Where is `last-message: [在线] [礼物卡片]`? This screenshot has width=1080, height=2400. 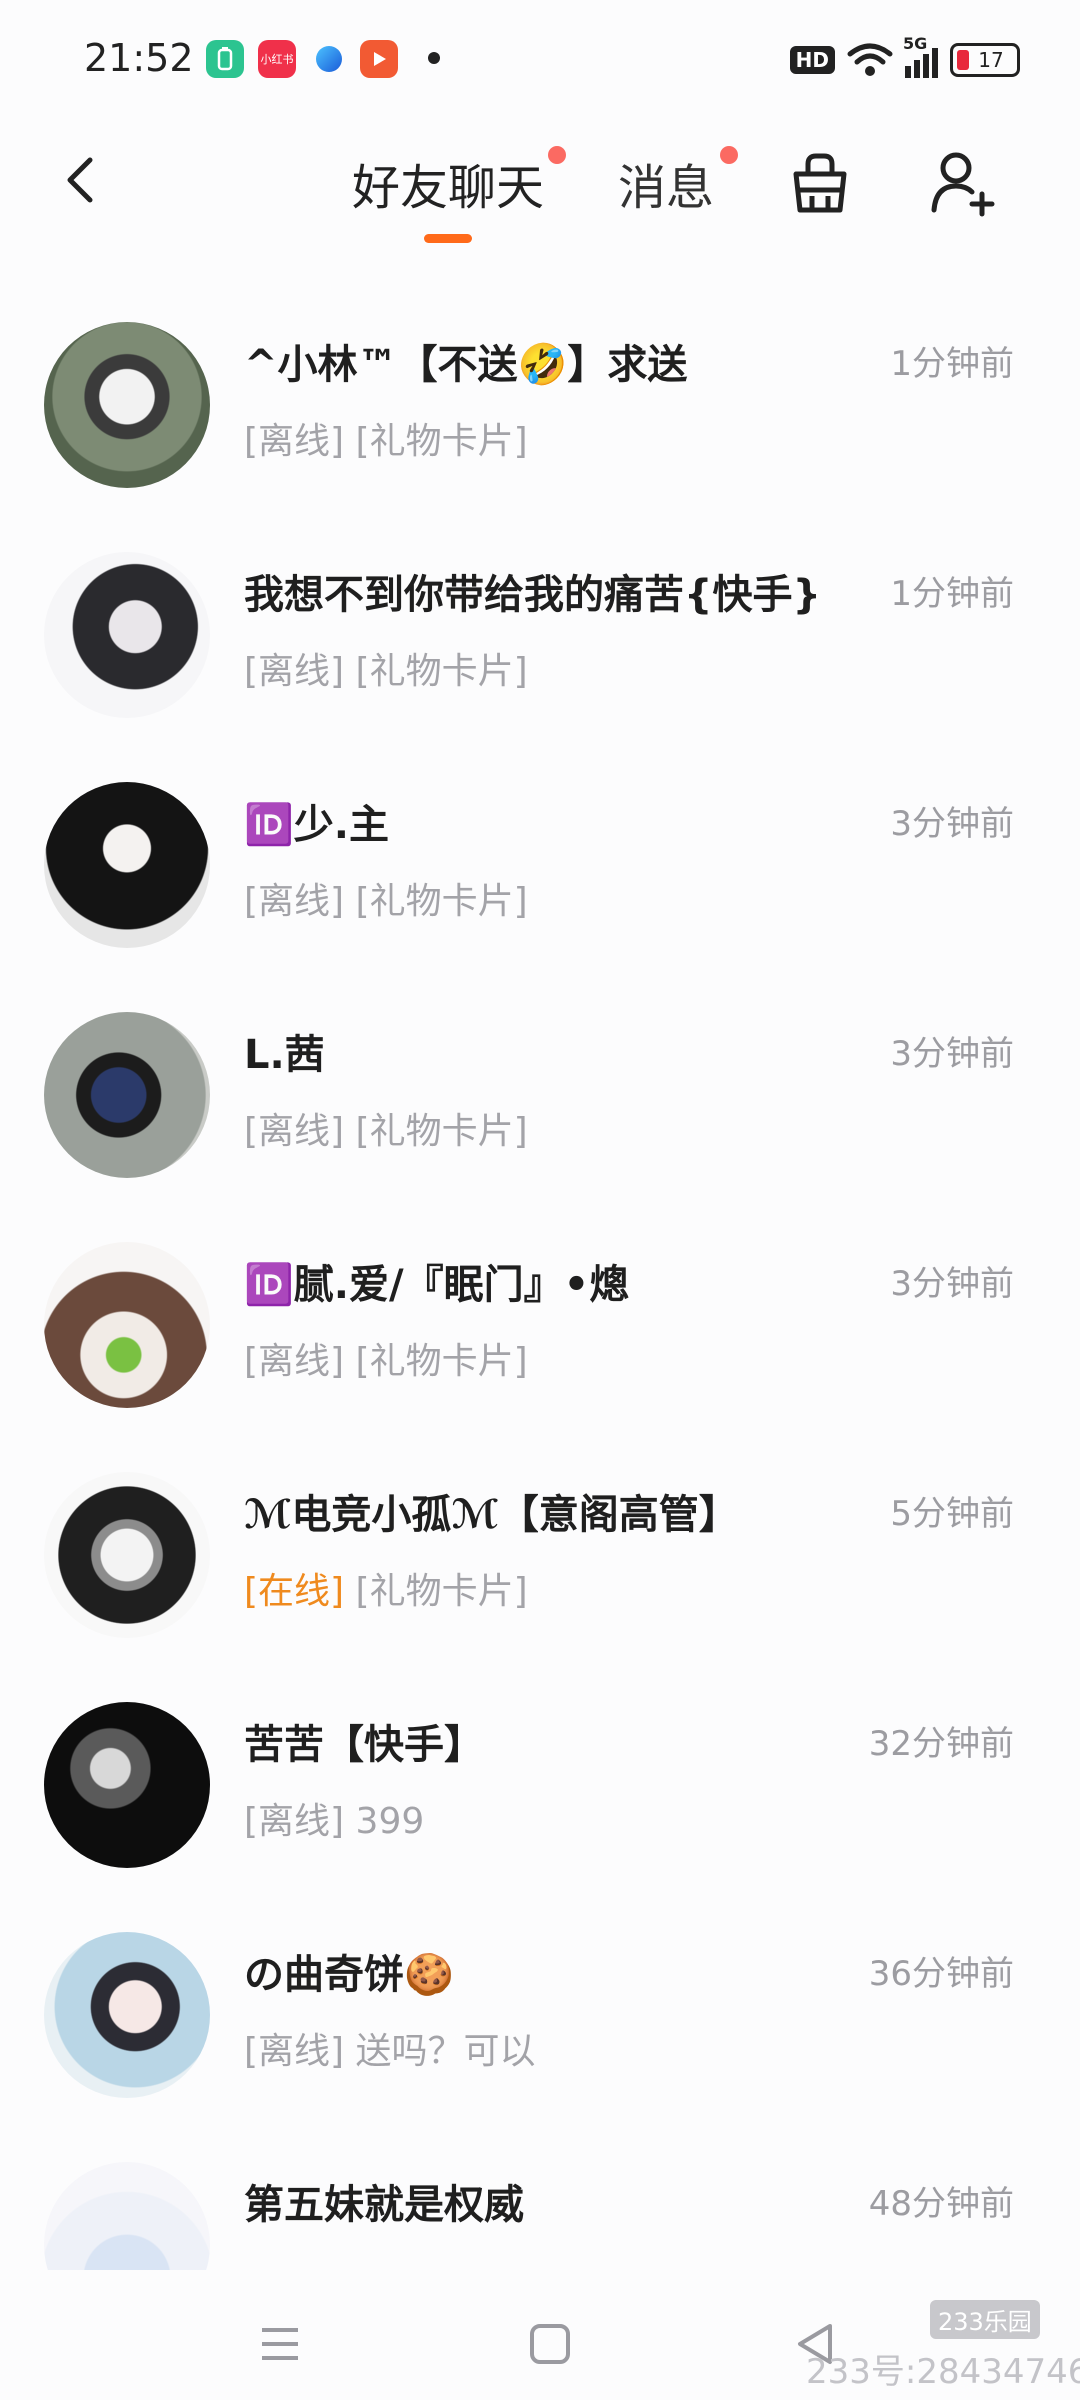
last-message: [在线] [礼物卡片] is located at coordinates (386, 1588).